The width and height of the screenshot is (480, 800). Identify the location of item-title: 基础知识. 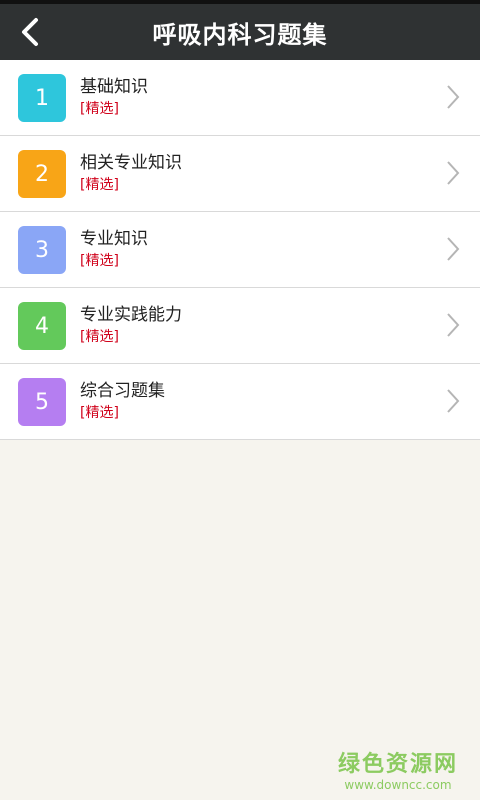
(114, 87).